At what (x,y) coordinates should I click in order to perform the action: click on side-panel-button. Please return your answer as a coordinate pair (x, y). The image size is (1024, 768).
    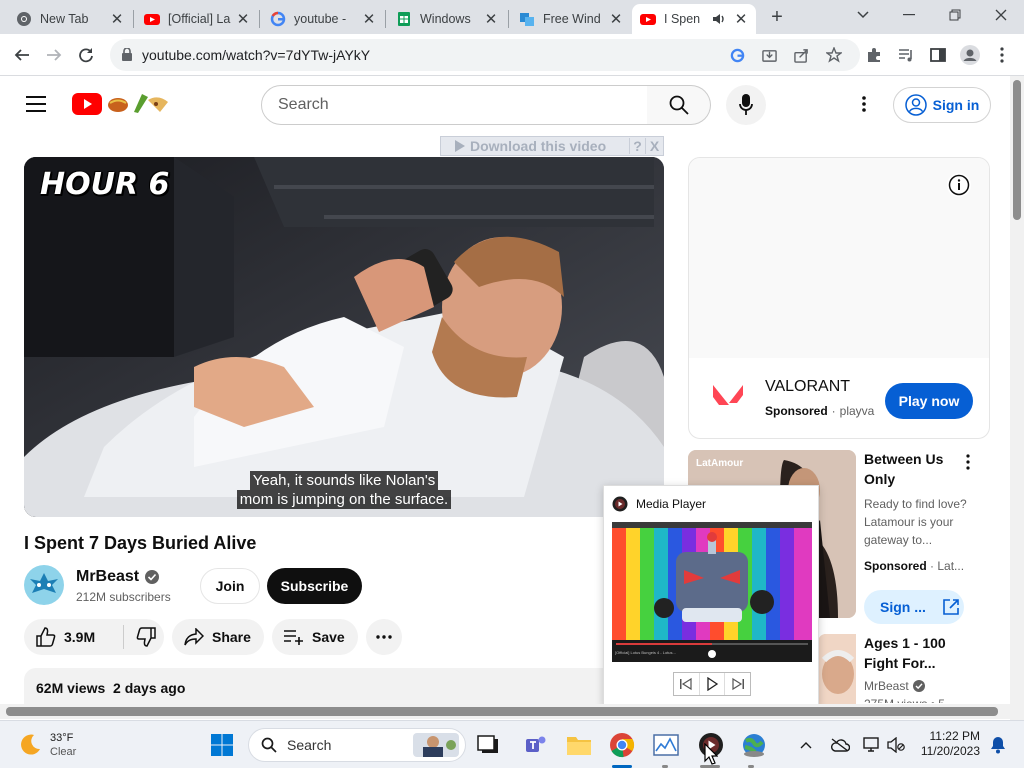
    Looking at the image, I should click on (938, 55).